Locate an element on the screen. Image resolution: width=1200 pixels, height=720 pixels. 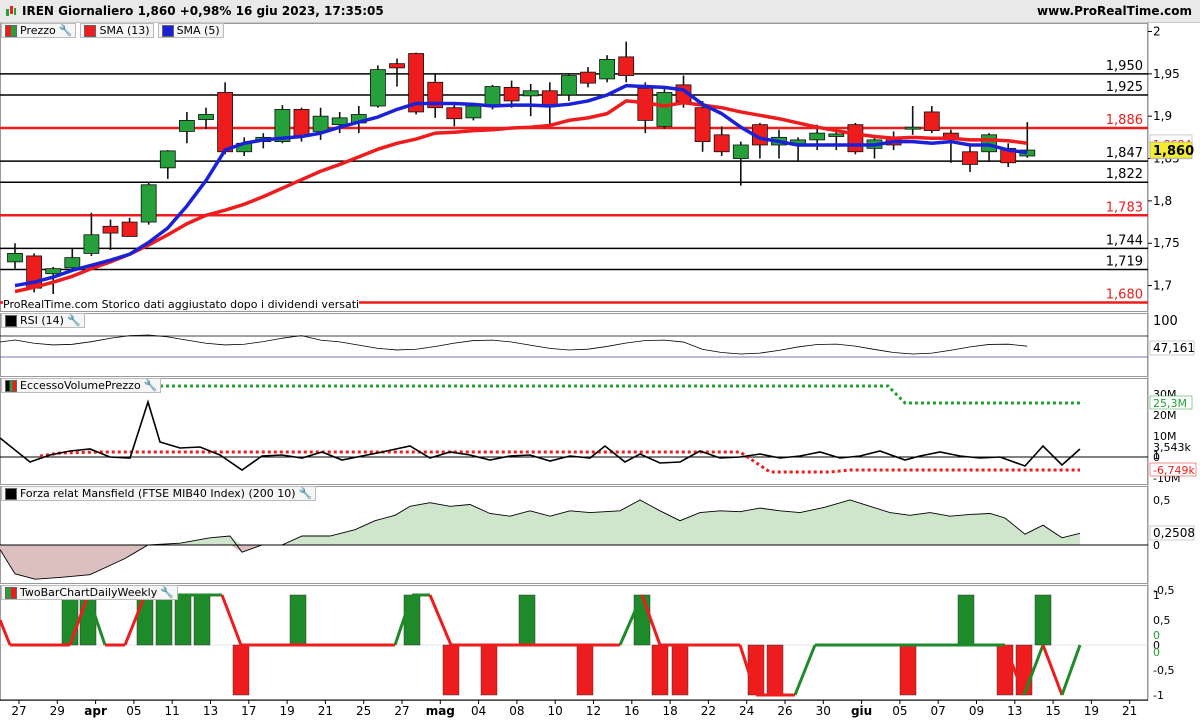
site-link: www.ProRealTime.com is located at coordinates (1114, 11).